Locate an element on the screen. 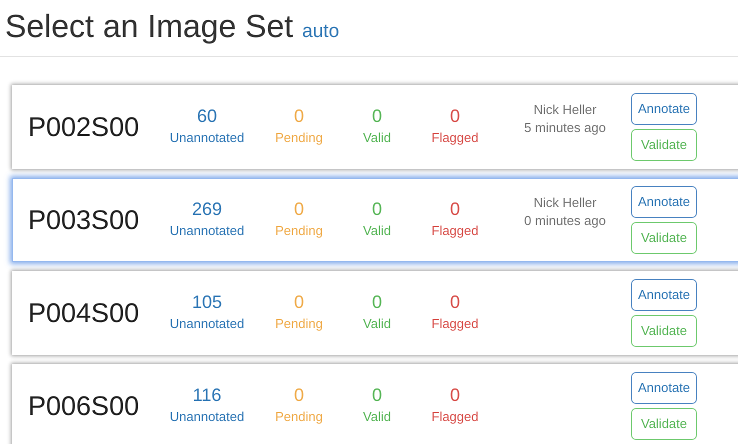 This screenshot has width=738, height=444. page-subtitle: auto is located at coordinates (321, 32).